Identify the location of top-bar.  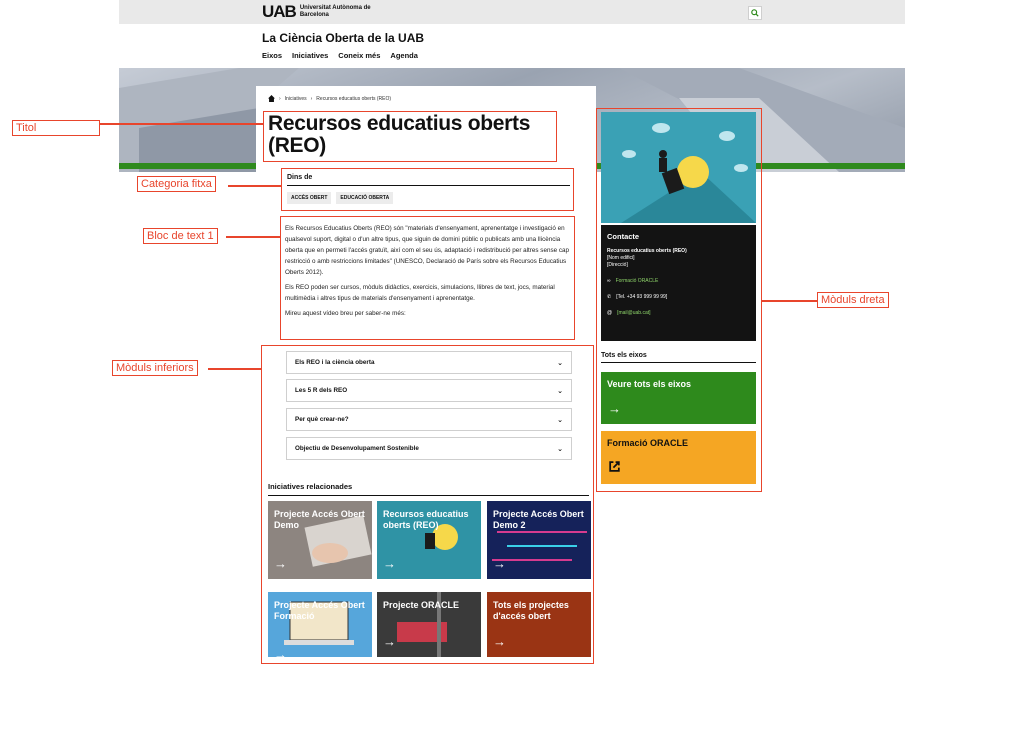
(512, 12).